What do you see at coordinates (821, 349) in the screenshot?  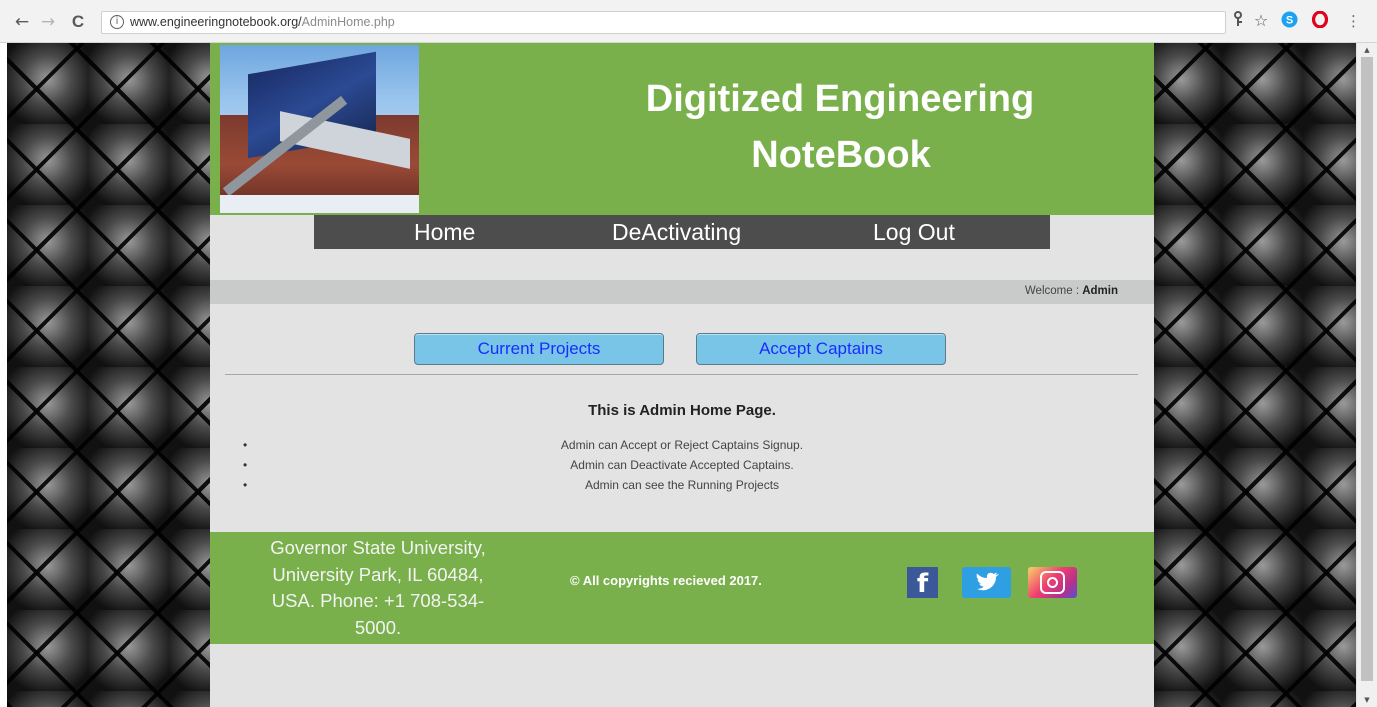 I see `accept-captains-button: Accept Captains` at bounding box center [821, 349].